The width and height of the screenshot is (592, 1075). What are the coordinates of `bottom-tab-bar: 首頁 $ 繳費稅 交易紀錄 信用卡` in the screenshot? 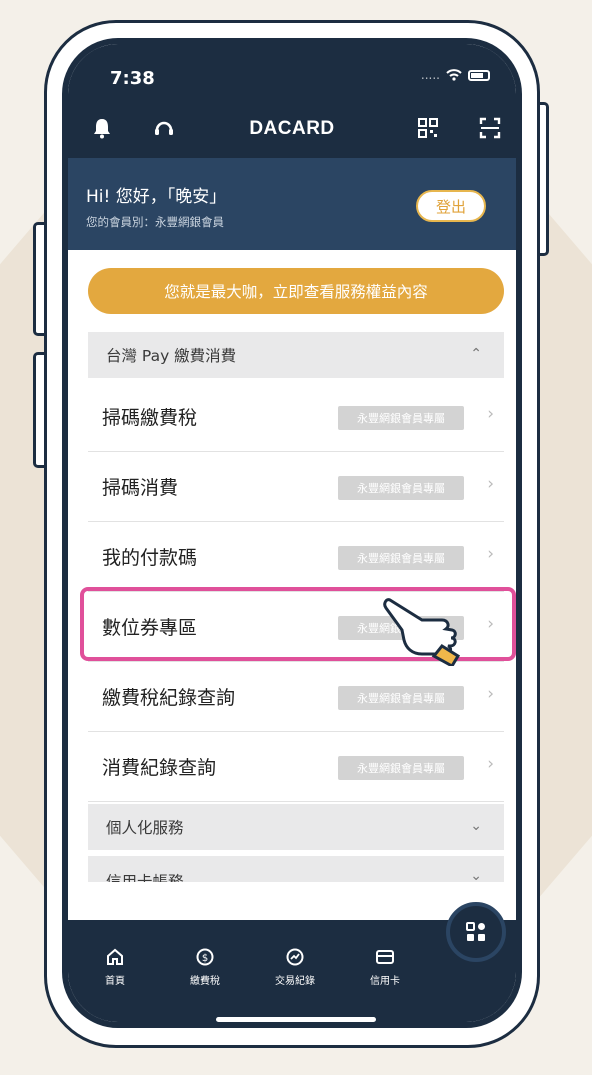 It's located at (292, 962).